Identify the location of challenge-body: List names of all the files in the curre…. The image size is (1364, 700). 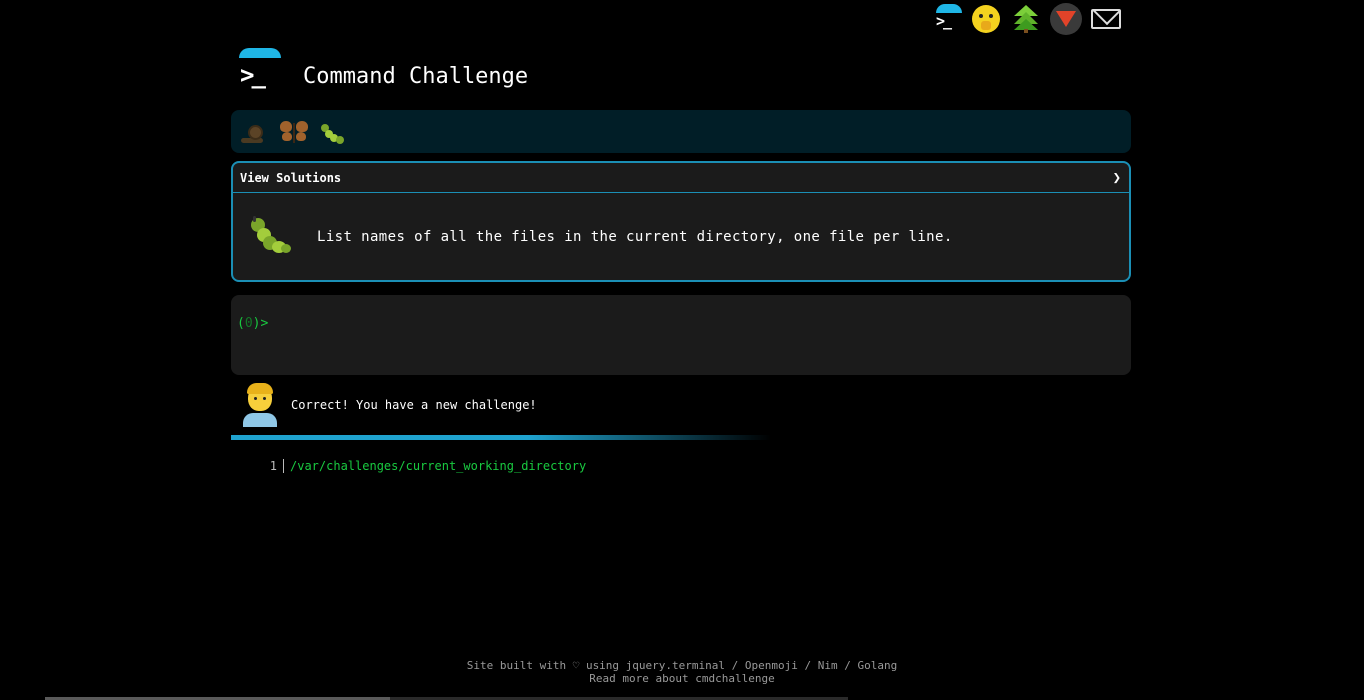
(681, 237).